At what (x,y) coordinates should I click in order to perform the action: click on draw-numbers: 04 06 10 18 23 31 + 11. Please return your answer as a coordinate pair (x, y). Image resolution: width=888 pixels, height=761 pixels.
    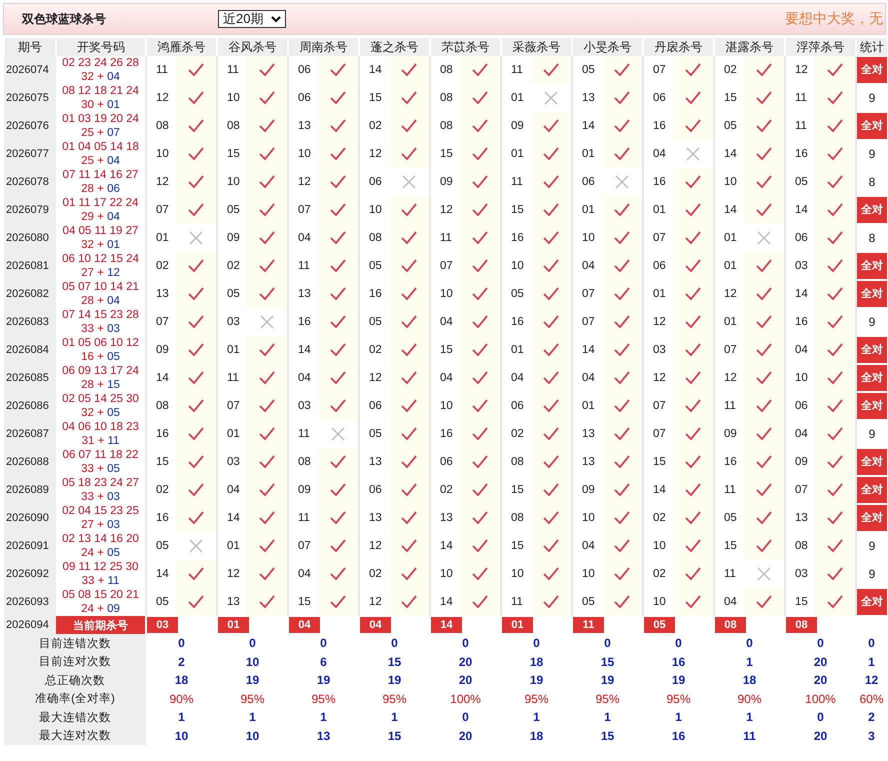
    Looking at the image, I should click on (101, 434).